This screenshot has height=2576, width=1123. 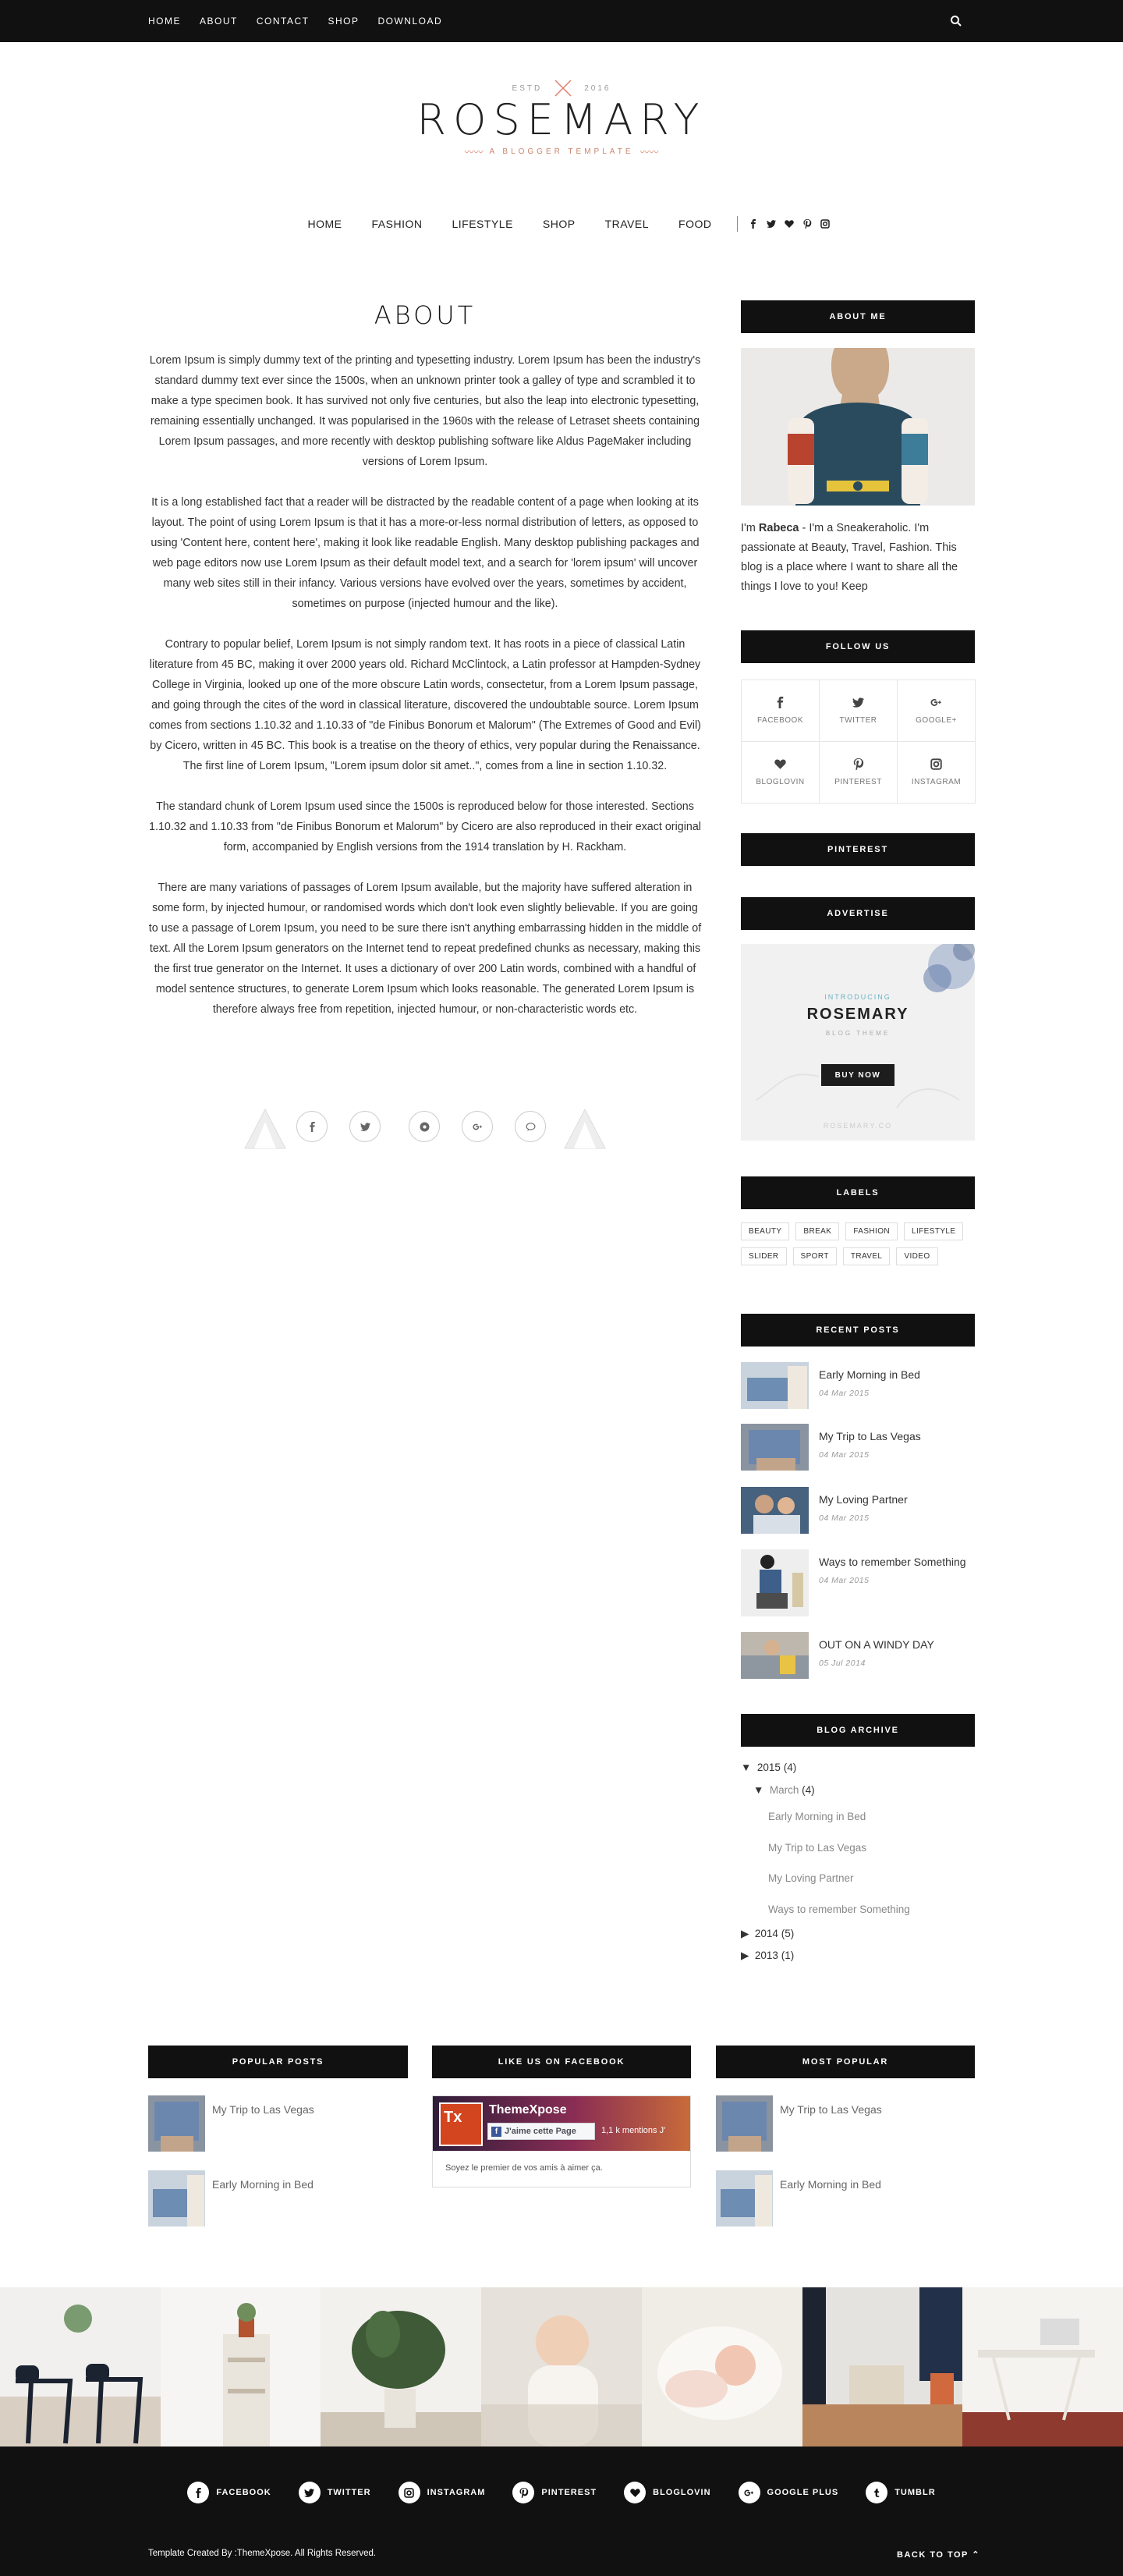 I want to click on back-to-top-link: BACK TO TOP ⌃, so click(x=939, y=2554).